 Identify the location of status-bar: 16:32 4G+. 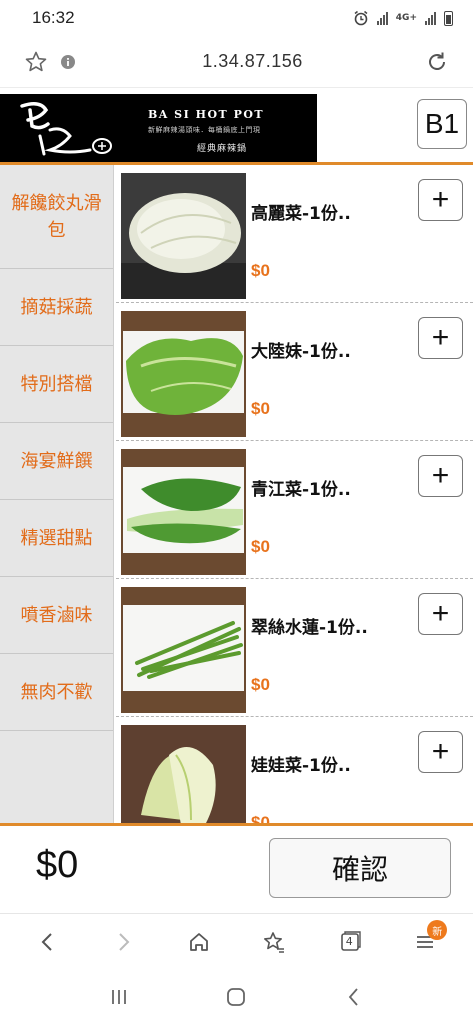
(236, 18).